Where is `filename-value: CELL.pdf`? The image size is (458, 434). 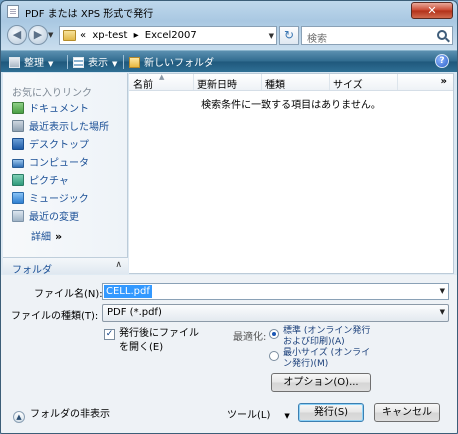
filename-value: CELL.pdf is located at coordinates (128, 291).